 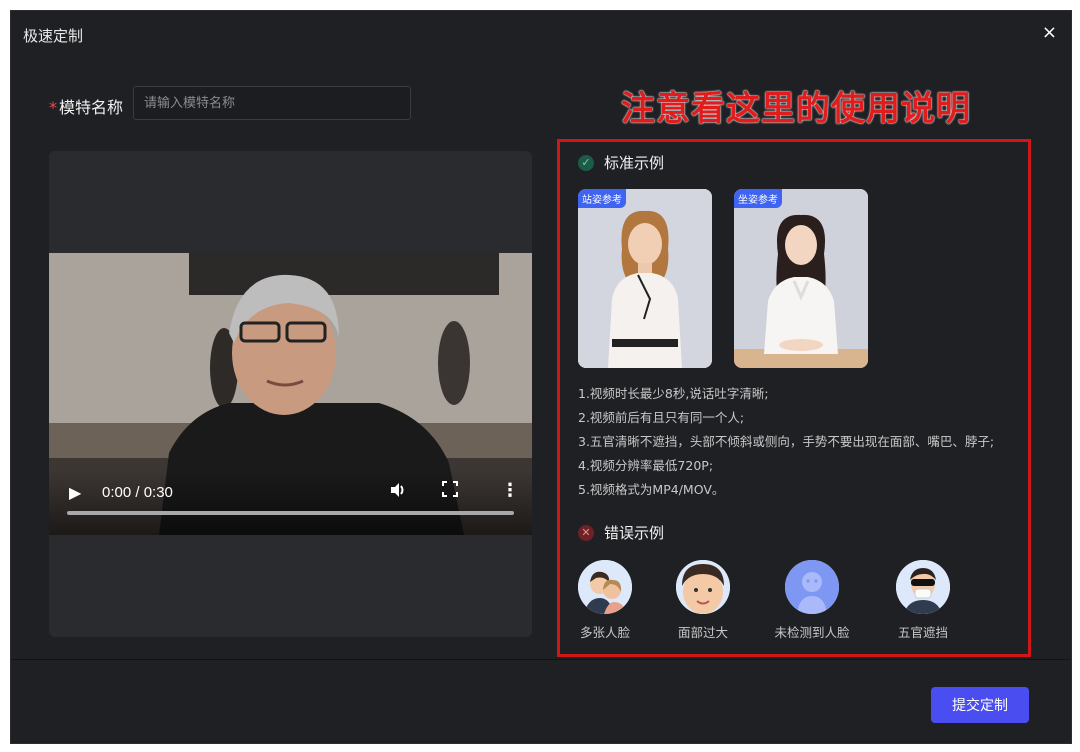 I want to click on check-icon: ✓, so click(x=586, y=162).